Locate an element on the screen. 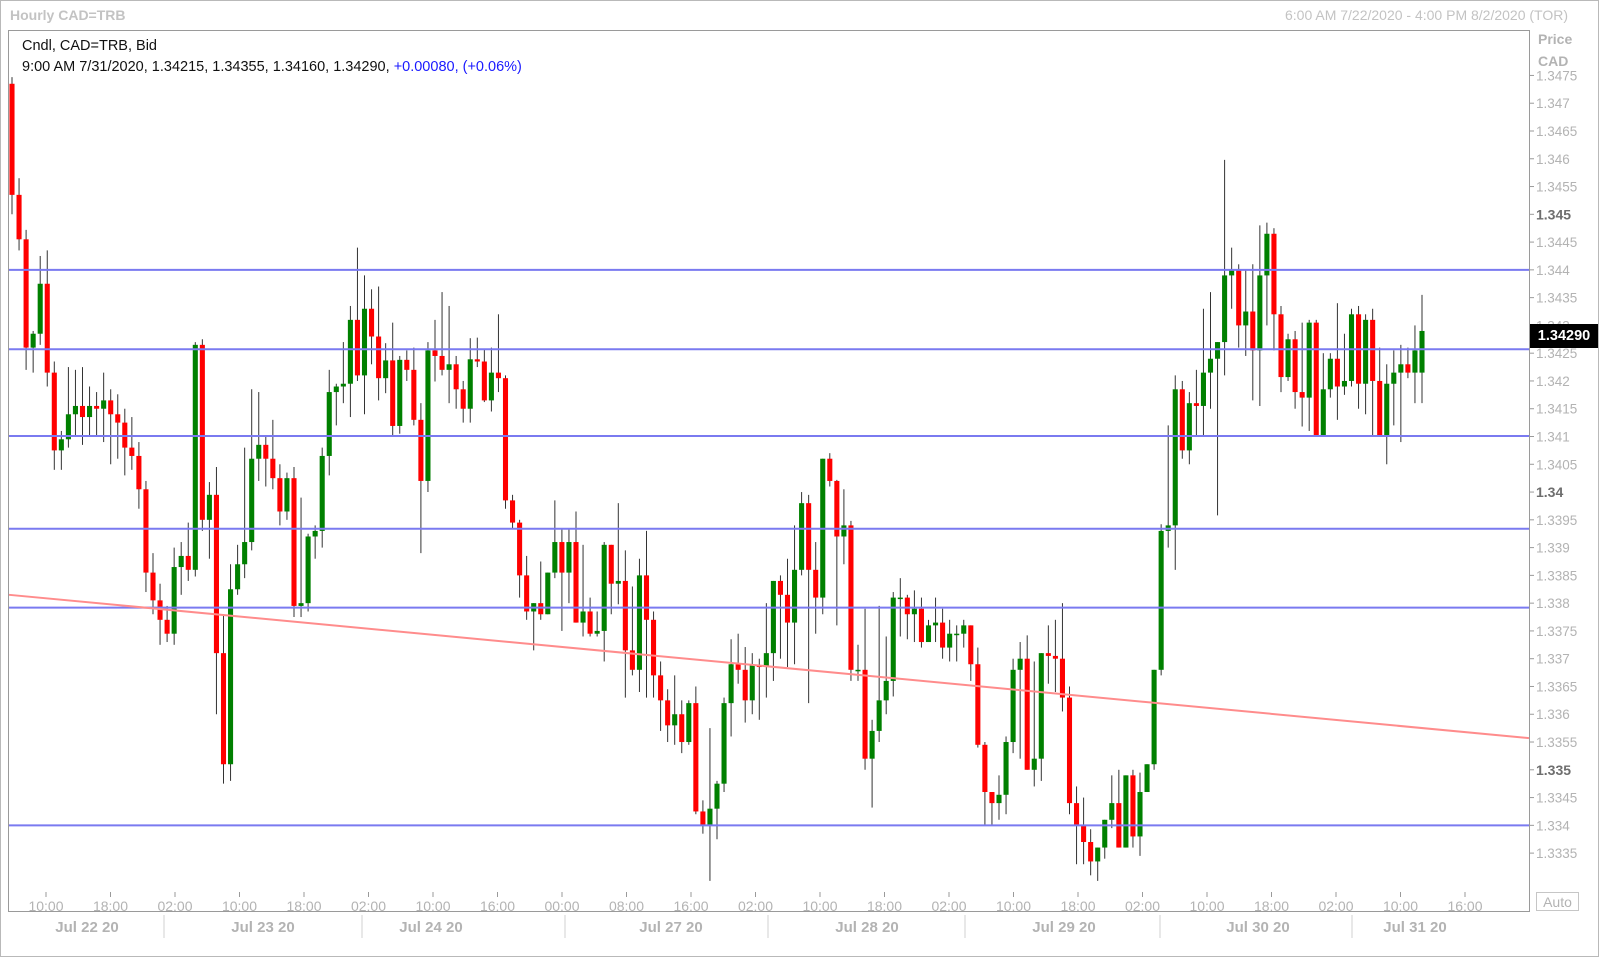  y-tick-label: 1.3425 is located at coordinates (1556, 353).